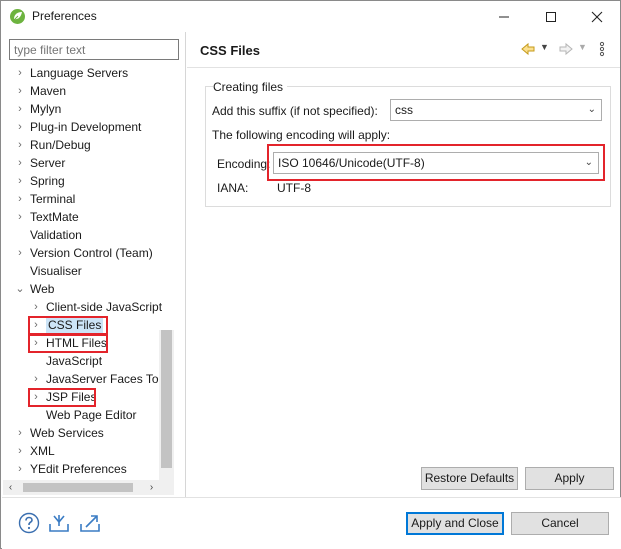  I want to click on spring-leaf-icon, so click(17, 16).